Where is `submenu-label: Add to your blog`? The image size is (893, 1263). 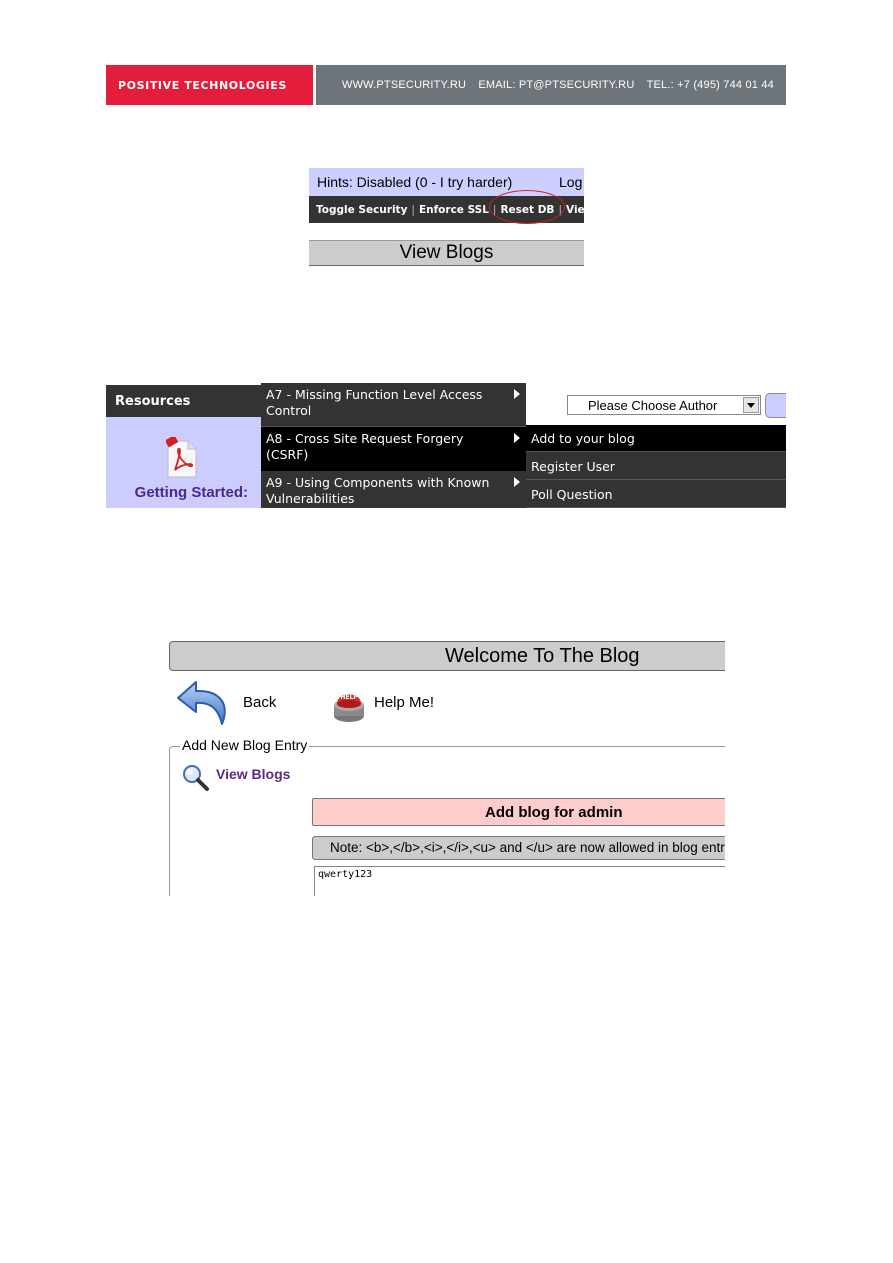
submenu-label: Add to your blog is located at coordinates (583, 438).